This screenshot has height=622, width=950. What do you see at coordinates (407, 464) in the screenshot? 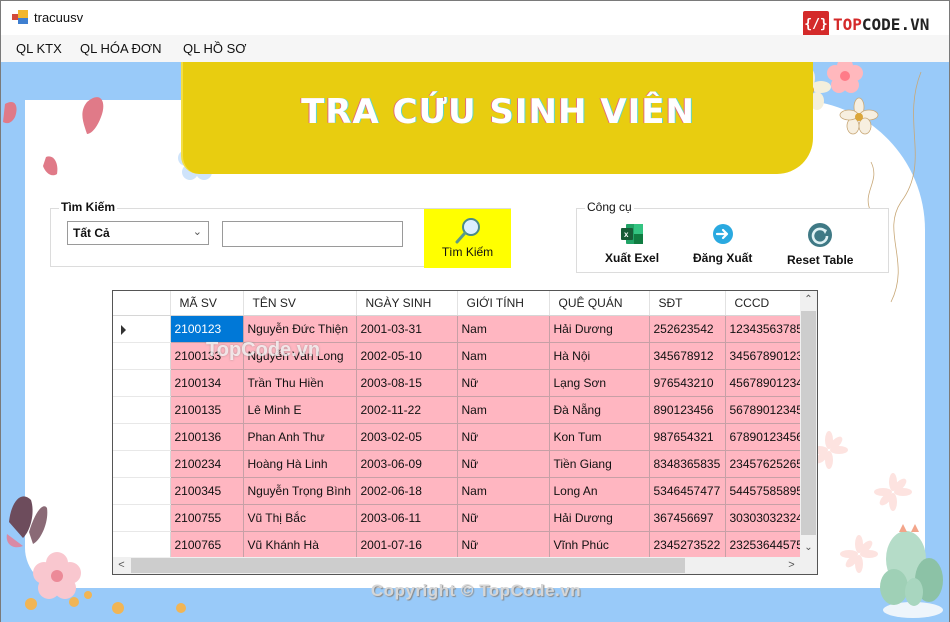
I see `cell-ngay-sinh: 2003-06-09` at bounding box center [407, 464].